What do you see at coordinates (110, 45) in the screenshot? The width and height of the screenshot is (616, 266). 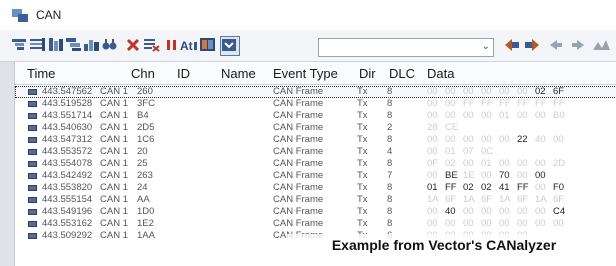 I see `find-icon` at bounding box center [110, 45].